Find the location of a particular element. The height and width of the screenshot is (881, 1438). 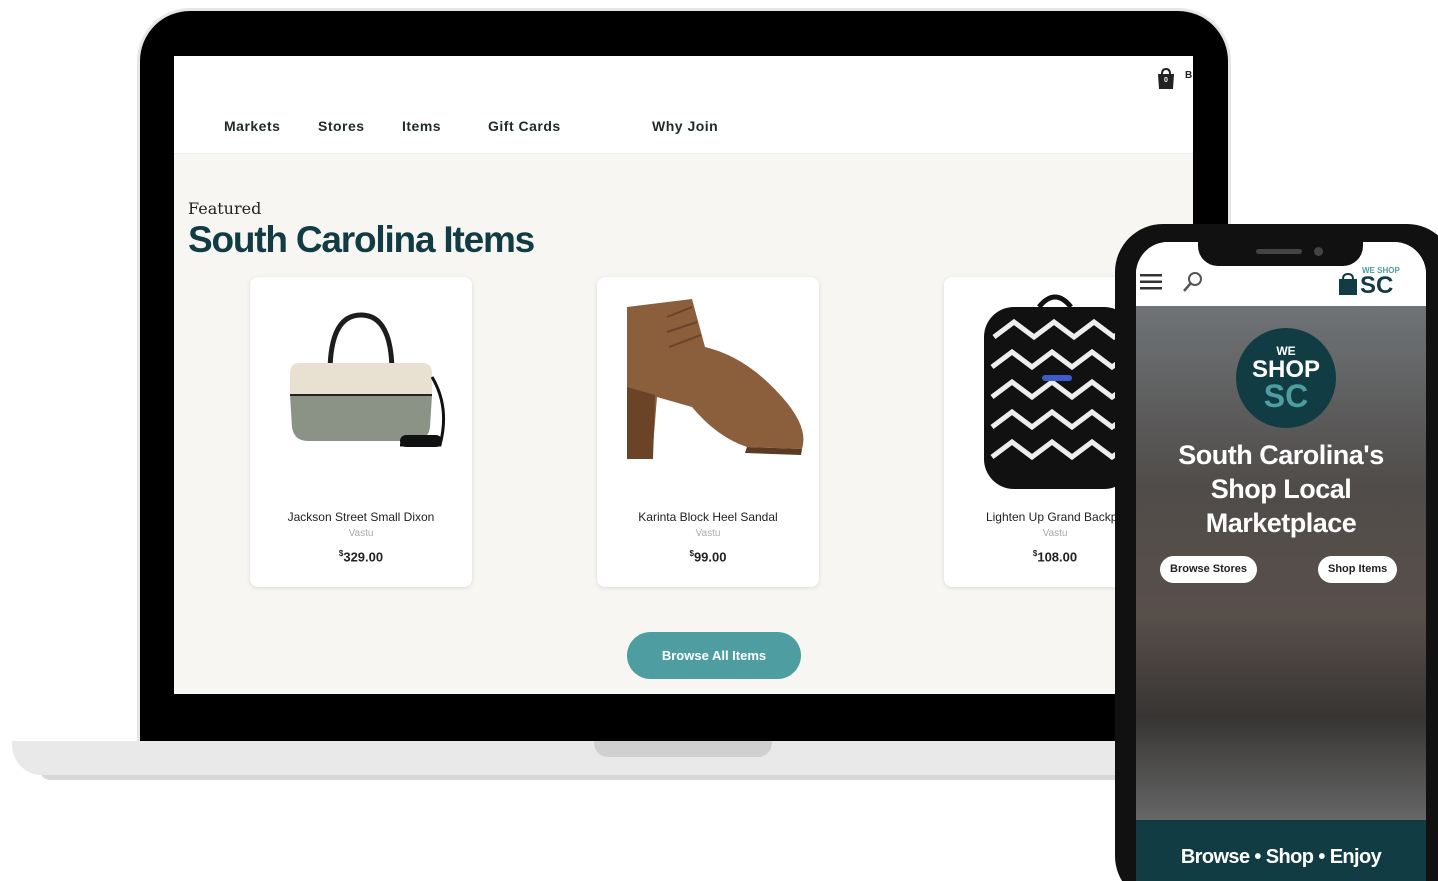

logo-text: SC is located at coordinates (1377, 285).